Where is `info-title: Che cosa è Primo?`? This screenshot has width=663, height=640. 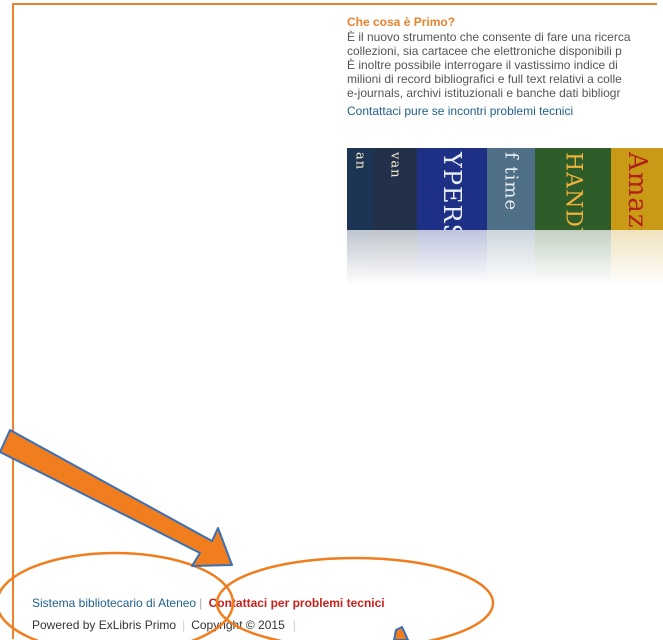 info-title: Che cosa è Primo? is located at coordinates (401, 22).